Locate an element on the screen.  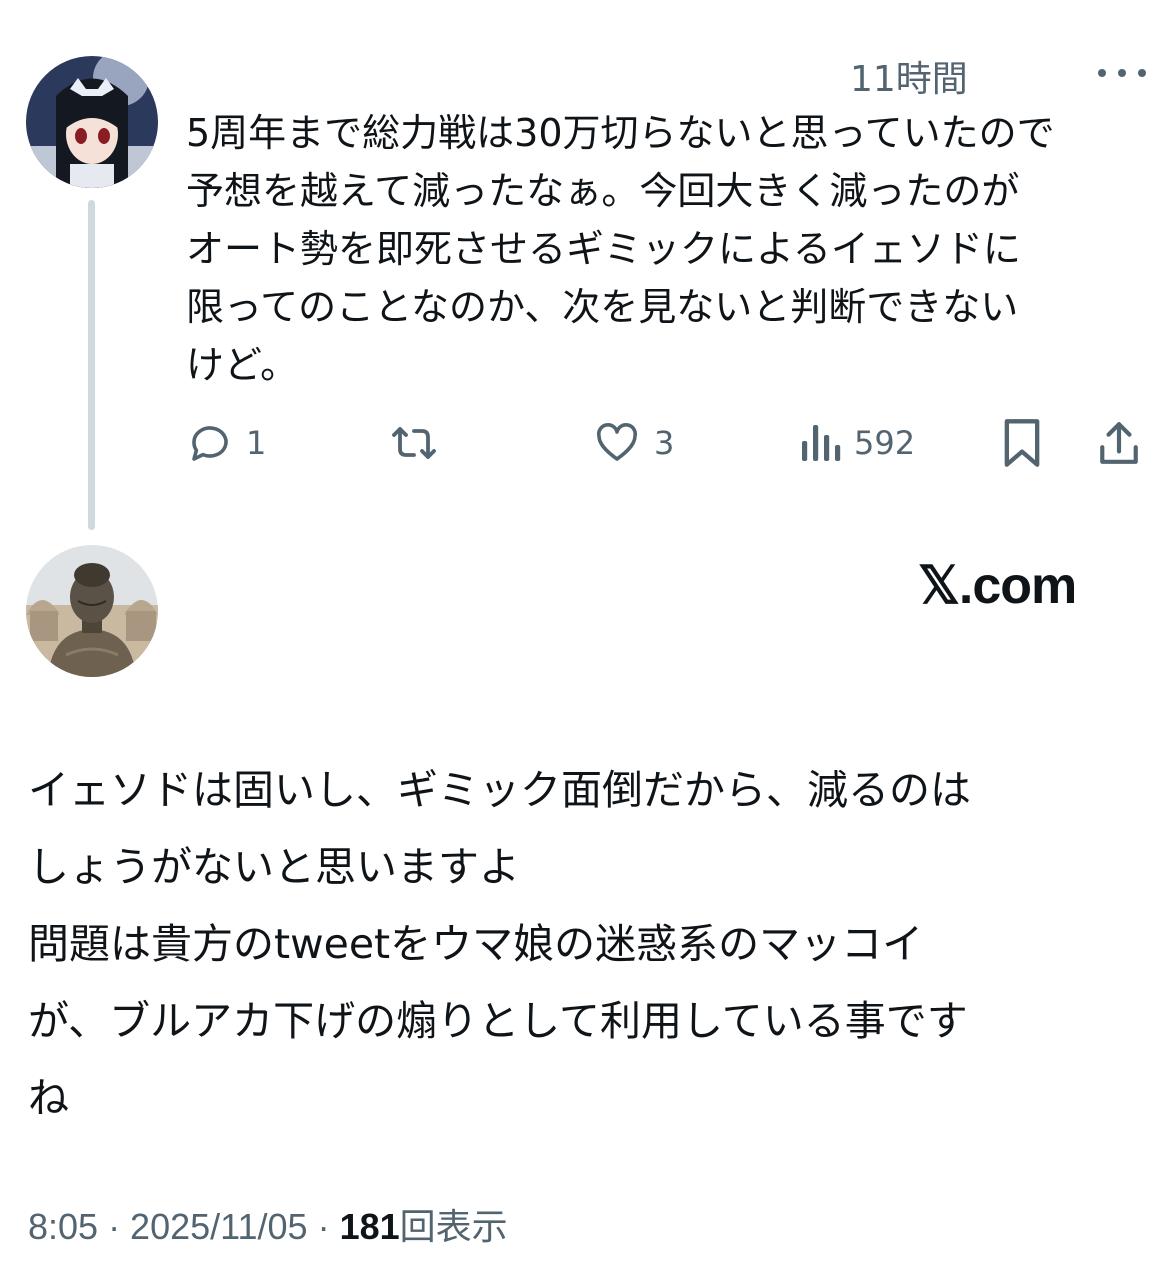
reply-views-label: 回表示 is located at coordinates (453, 1226).